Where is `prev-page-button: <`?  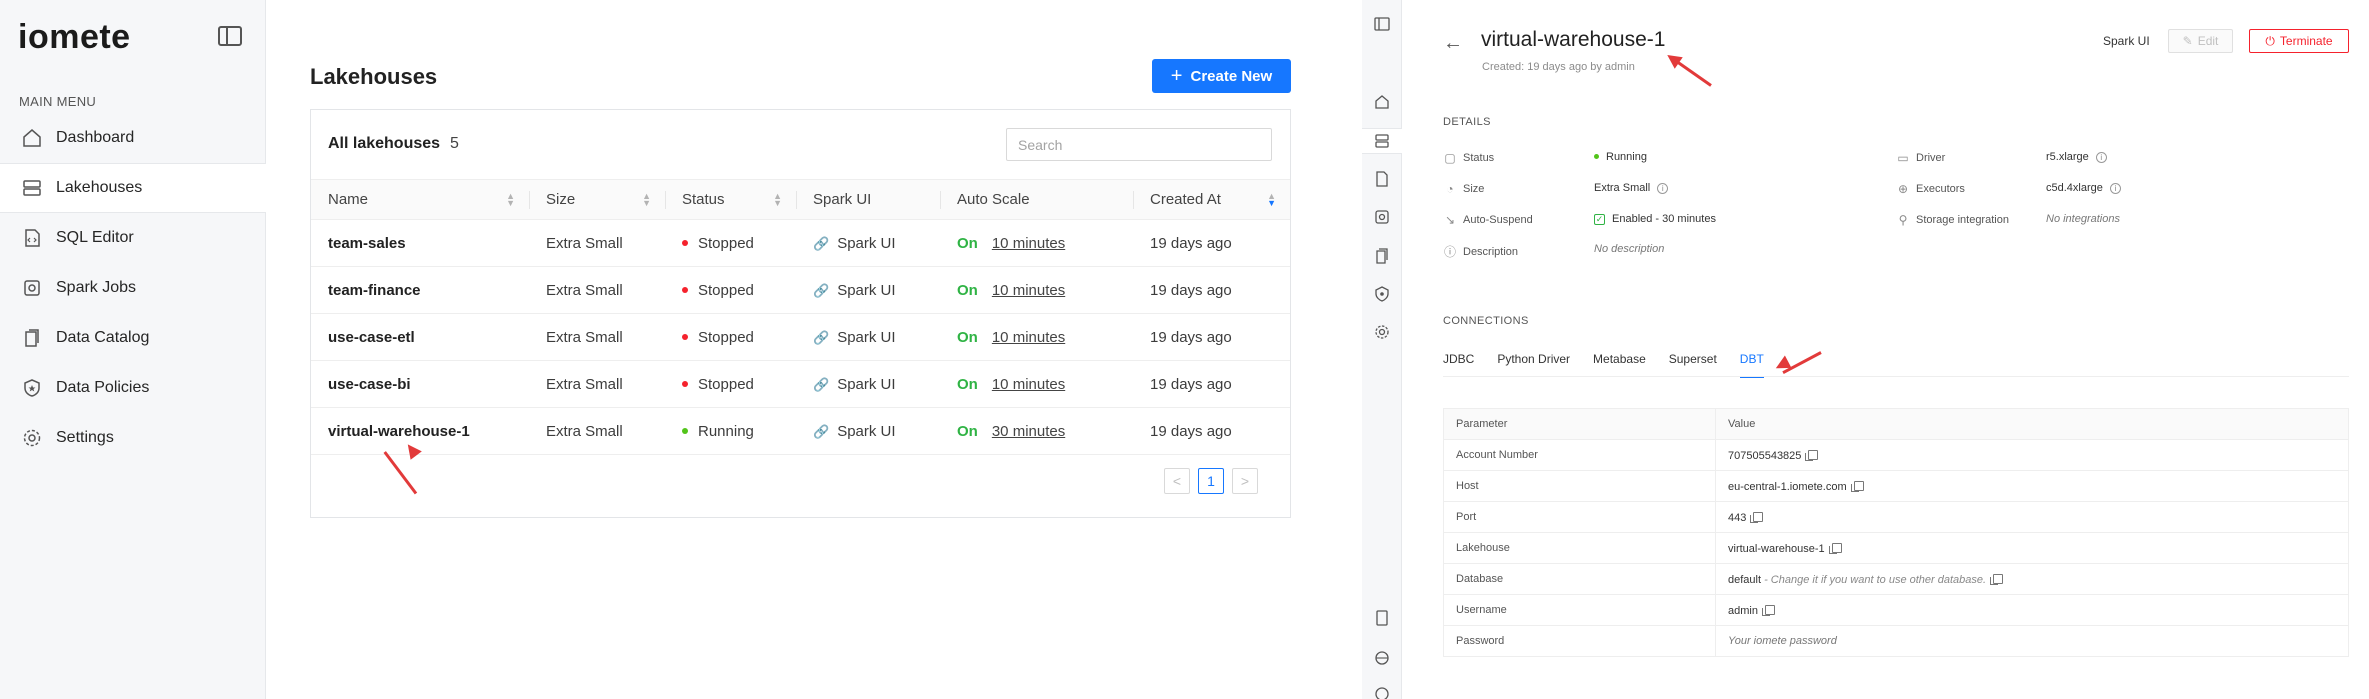
prev-page-button: < is located at coordinates (1177, 481).